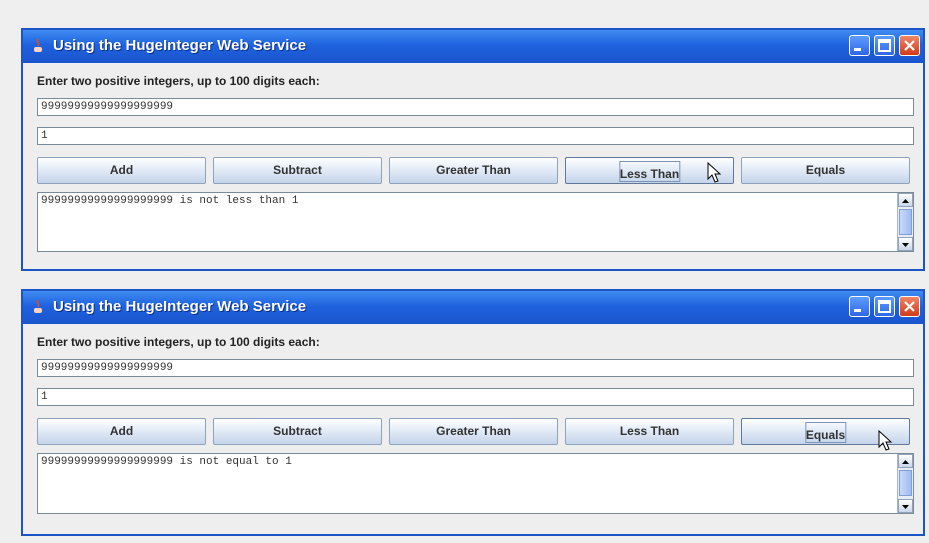 This screenshot has height=543, width=929. I want to click on less-than-button: Less Than, so click(649, 431).